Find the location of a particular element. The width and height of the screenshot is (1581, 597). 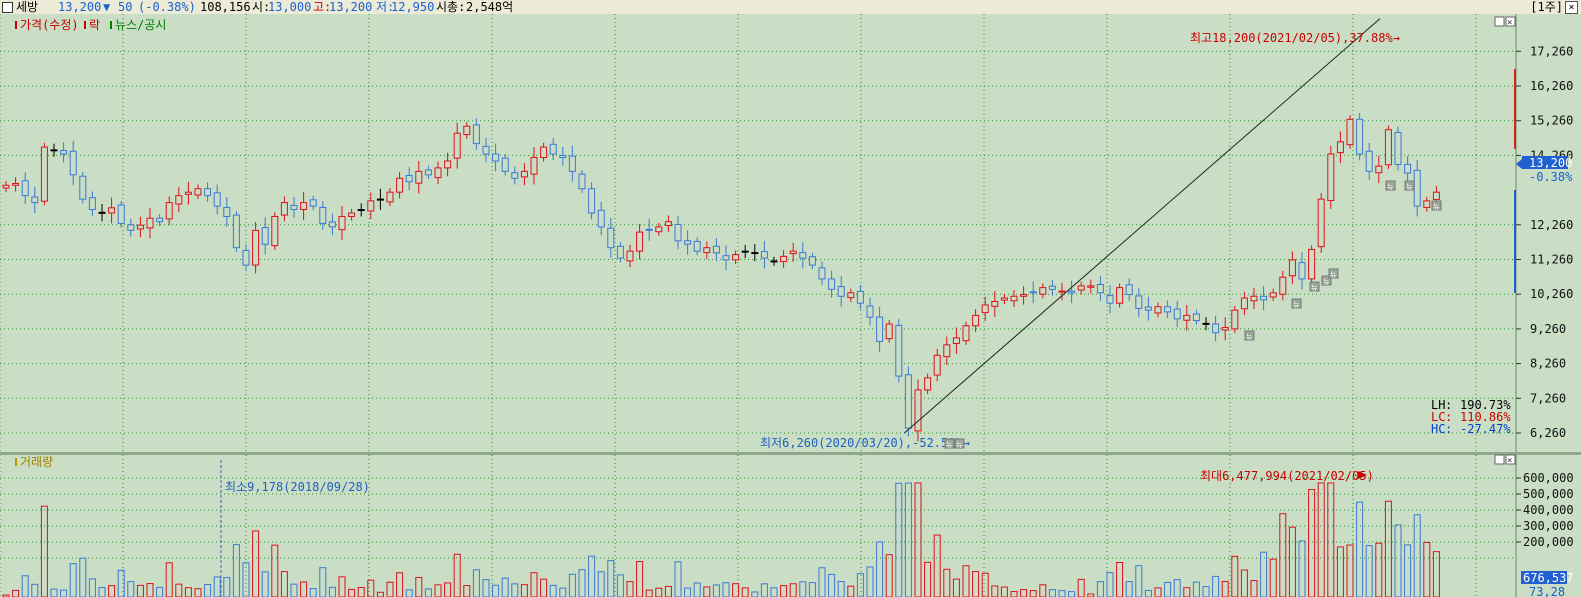

price-tick-label: 16,260 is located at coordinates (1551, 86).